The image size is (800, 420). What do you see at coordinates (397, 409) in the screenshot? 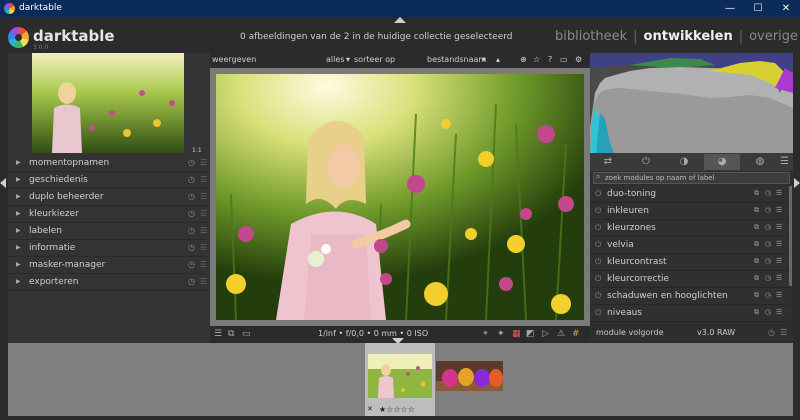
I see `star-rating: ★☆☆☆☆` at bounding box center [397, 409].